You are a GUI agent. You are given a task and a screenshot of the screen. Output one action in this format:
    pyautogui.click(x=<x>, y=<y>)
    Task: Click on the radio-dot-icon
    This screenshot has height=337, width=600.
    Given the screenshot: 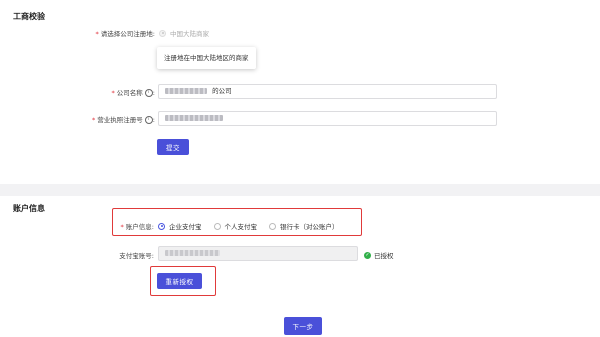 What is the action you would take?
    pyautogui.click(x=162, y=33)
    